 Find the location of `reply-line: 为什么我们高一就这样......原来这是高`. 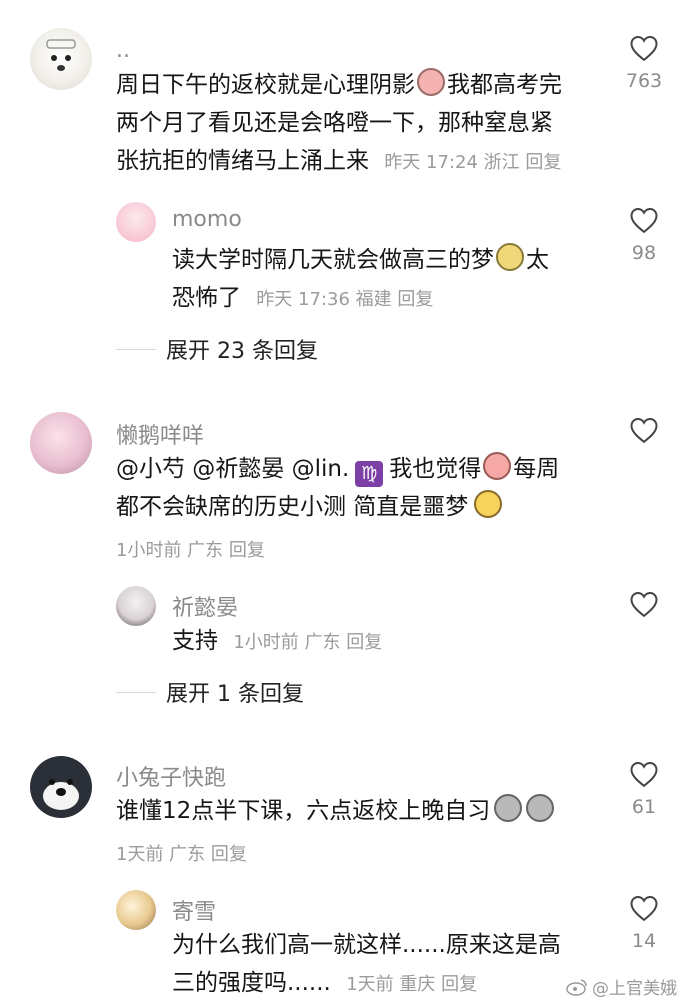

reply-line: 为什么我们高一就这样......原来这是高 is located at coordinates (366, 945).